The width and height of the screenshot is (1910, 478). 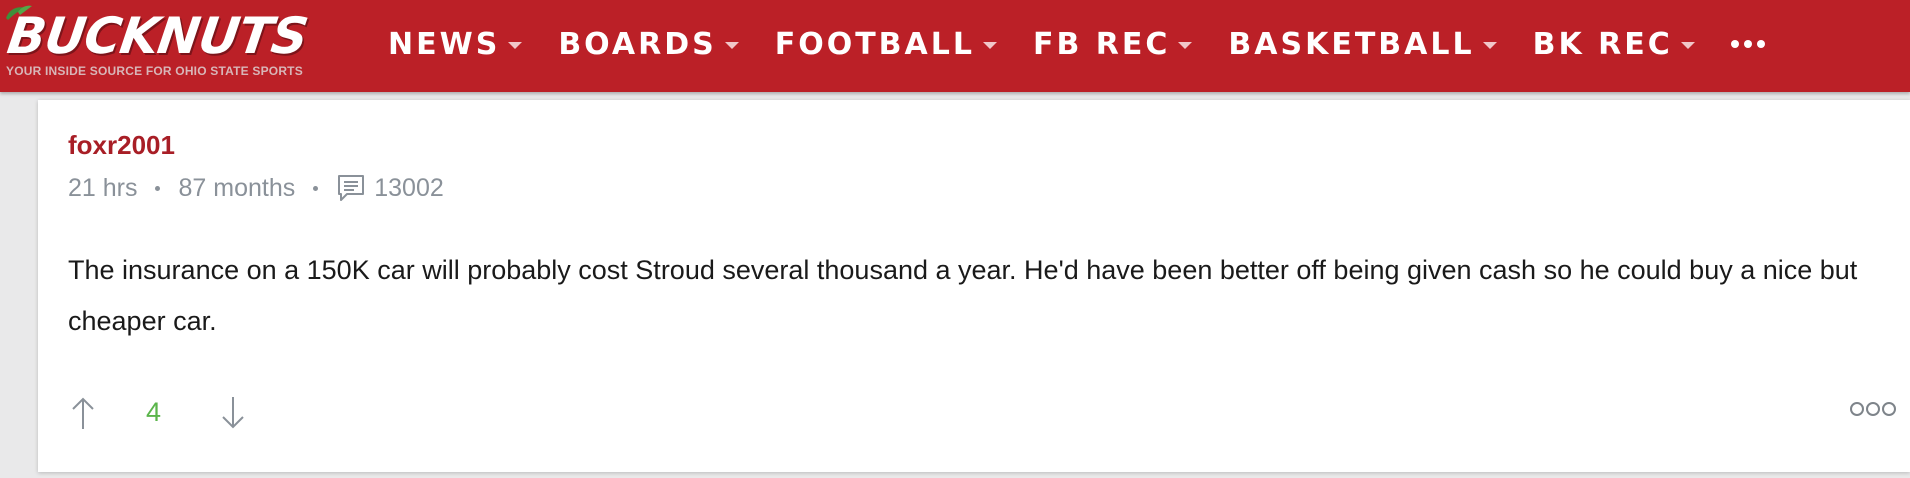 What do you see at coordinates (157, 36) in the screenshot?
I see `logo-wordmark: BUCKNUTS` at bounding box center [157, 36].